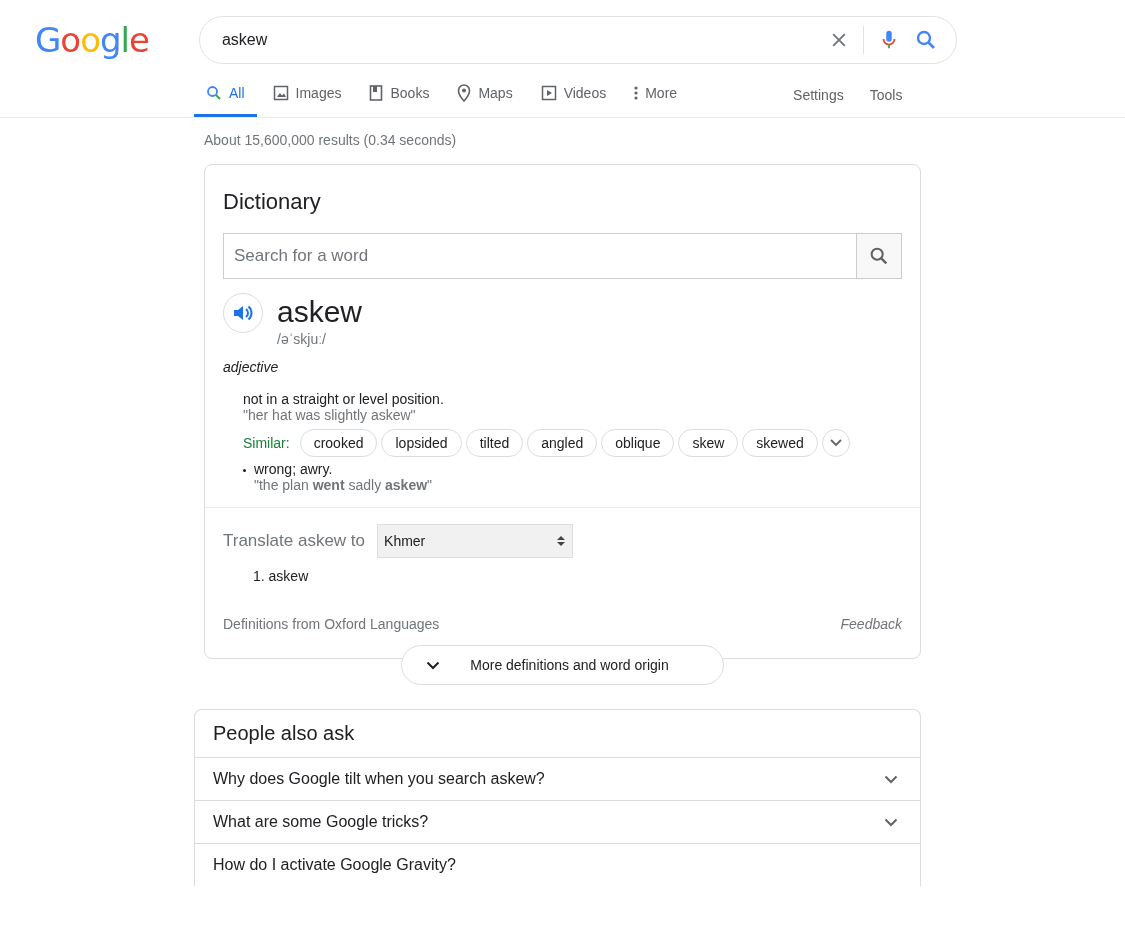 This screenshot has width=1125, height=939. Describe the element at coordinates (272, 202) in the screenshot. I see `card-title: Dictionary` at that location.